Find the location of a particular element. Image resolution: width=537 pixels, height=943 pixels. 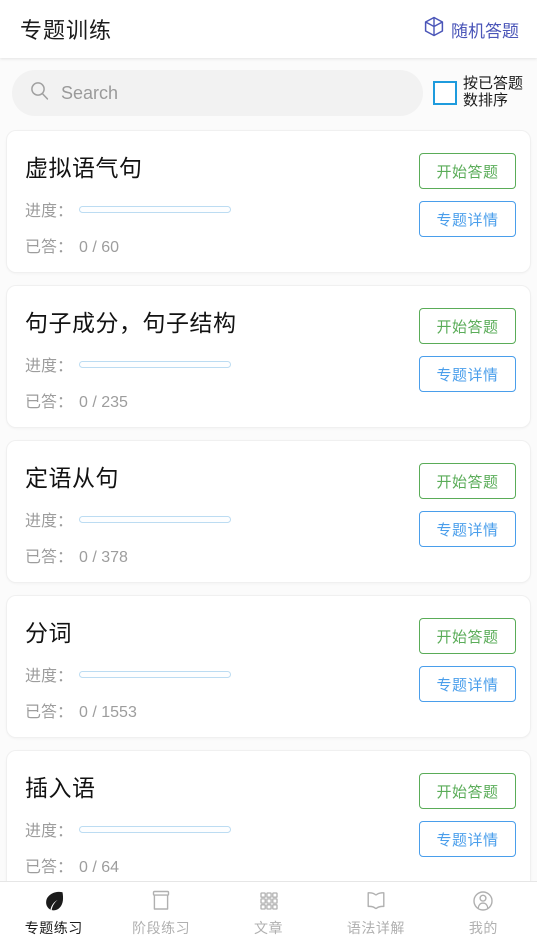

cube-icon is located at coordinates (434, 29).